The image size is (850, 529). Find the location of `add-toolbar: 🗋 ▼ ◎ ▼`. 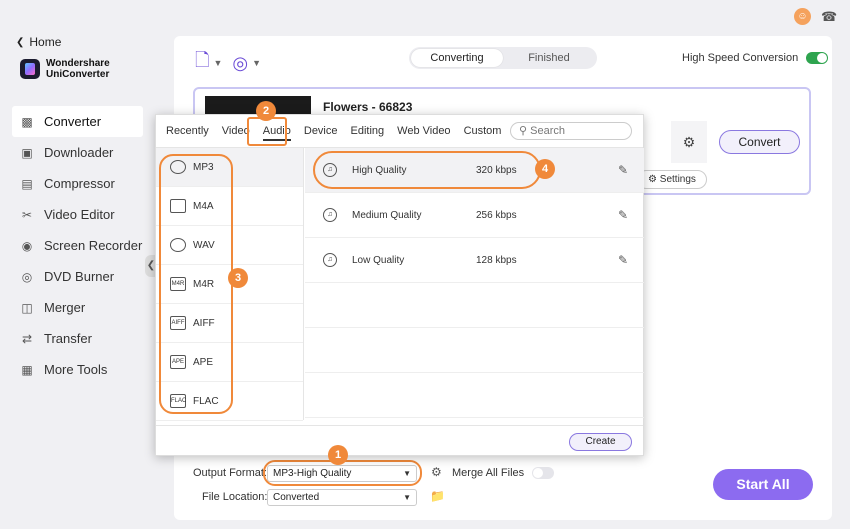

add-toolbar: 🗋 ▼ ◎ ▼ is located at coordinates (228, 63).